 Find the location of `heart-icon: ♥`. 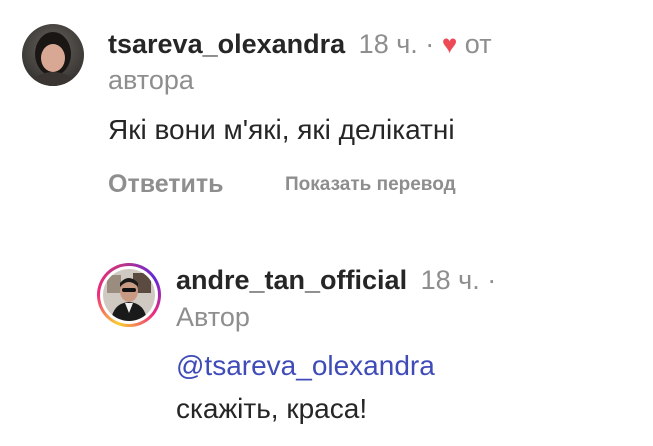

heart-icon: ♥ is located at coordinates (449, 44).